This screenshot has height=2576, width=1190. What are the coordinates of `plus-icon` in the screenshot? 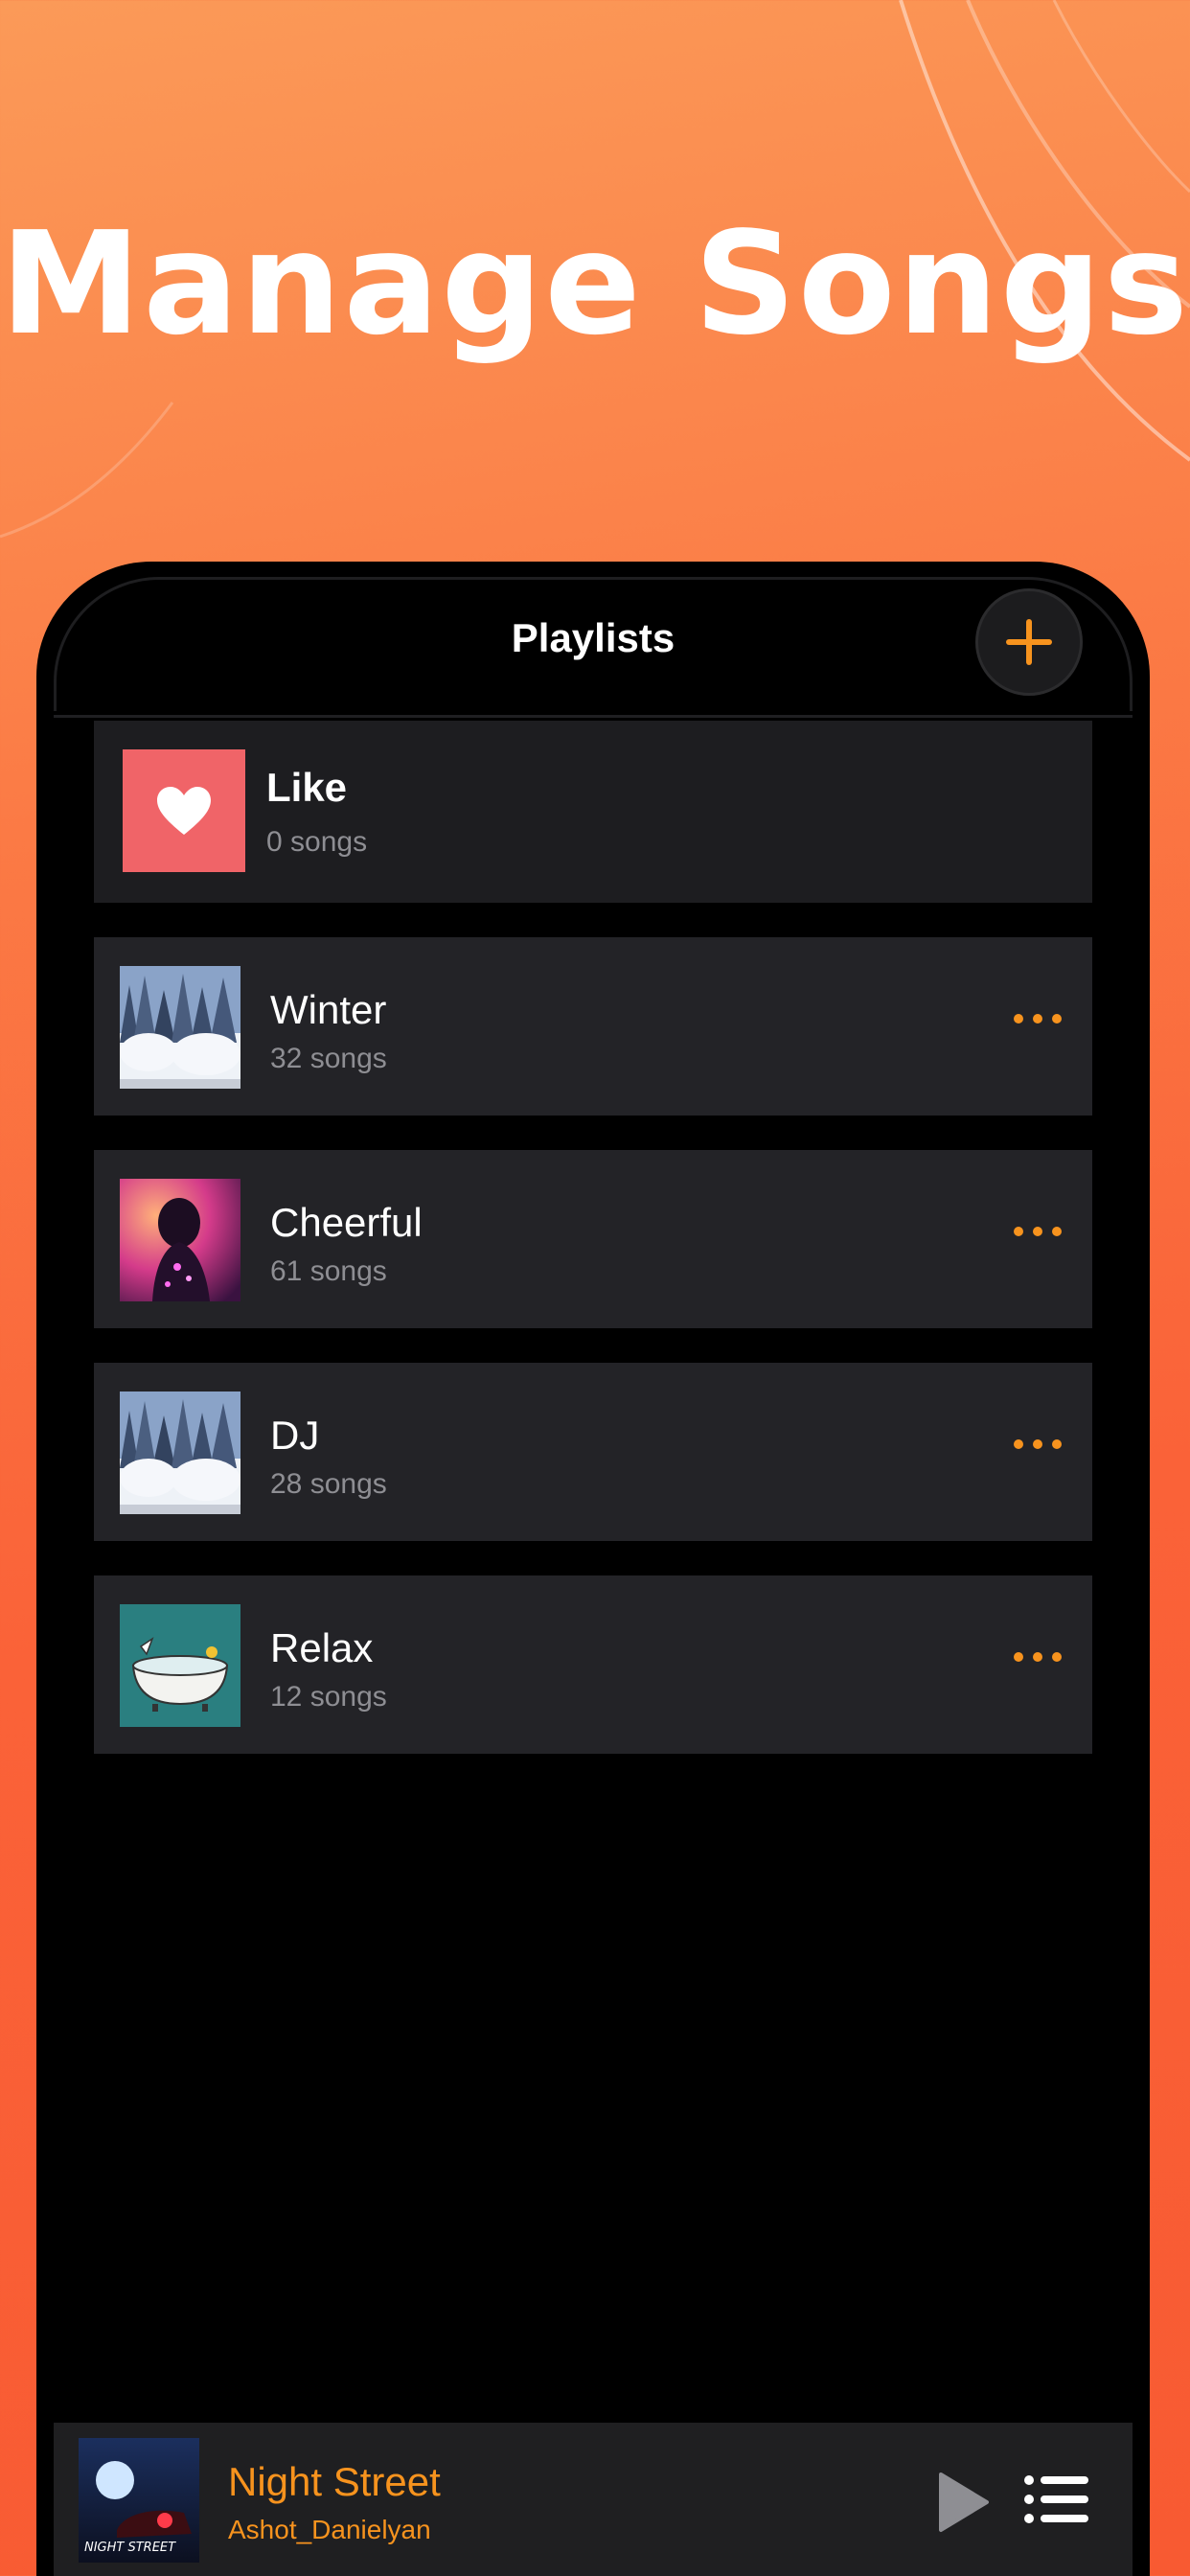 It's located at (1029, 642).